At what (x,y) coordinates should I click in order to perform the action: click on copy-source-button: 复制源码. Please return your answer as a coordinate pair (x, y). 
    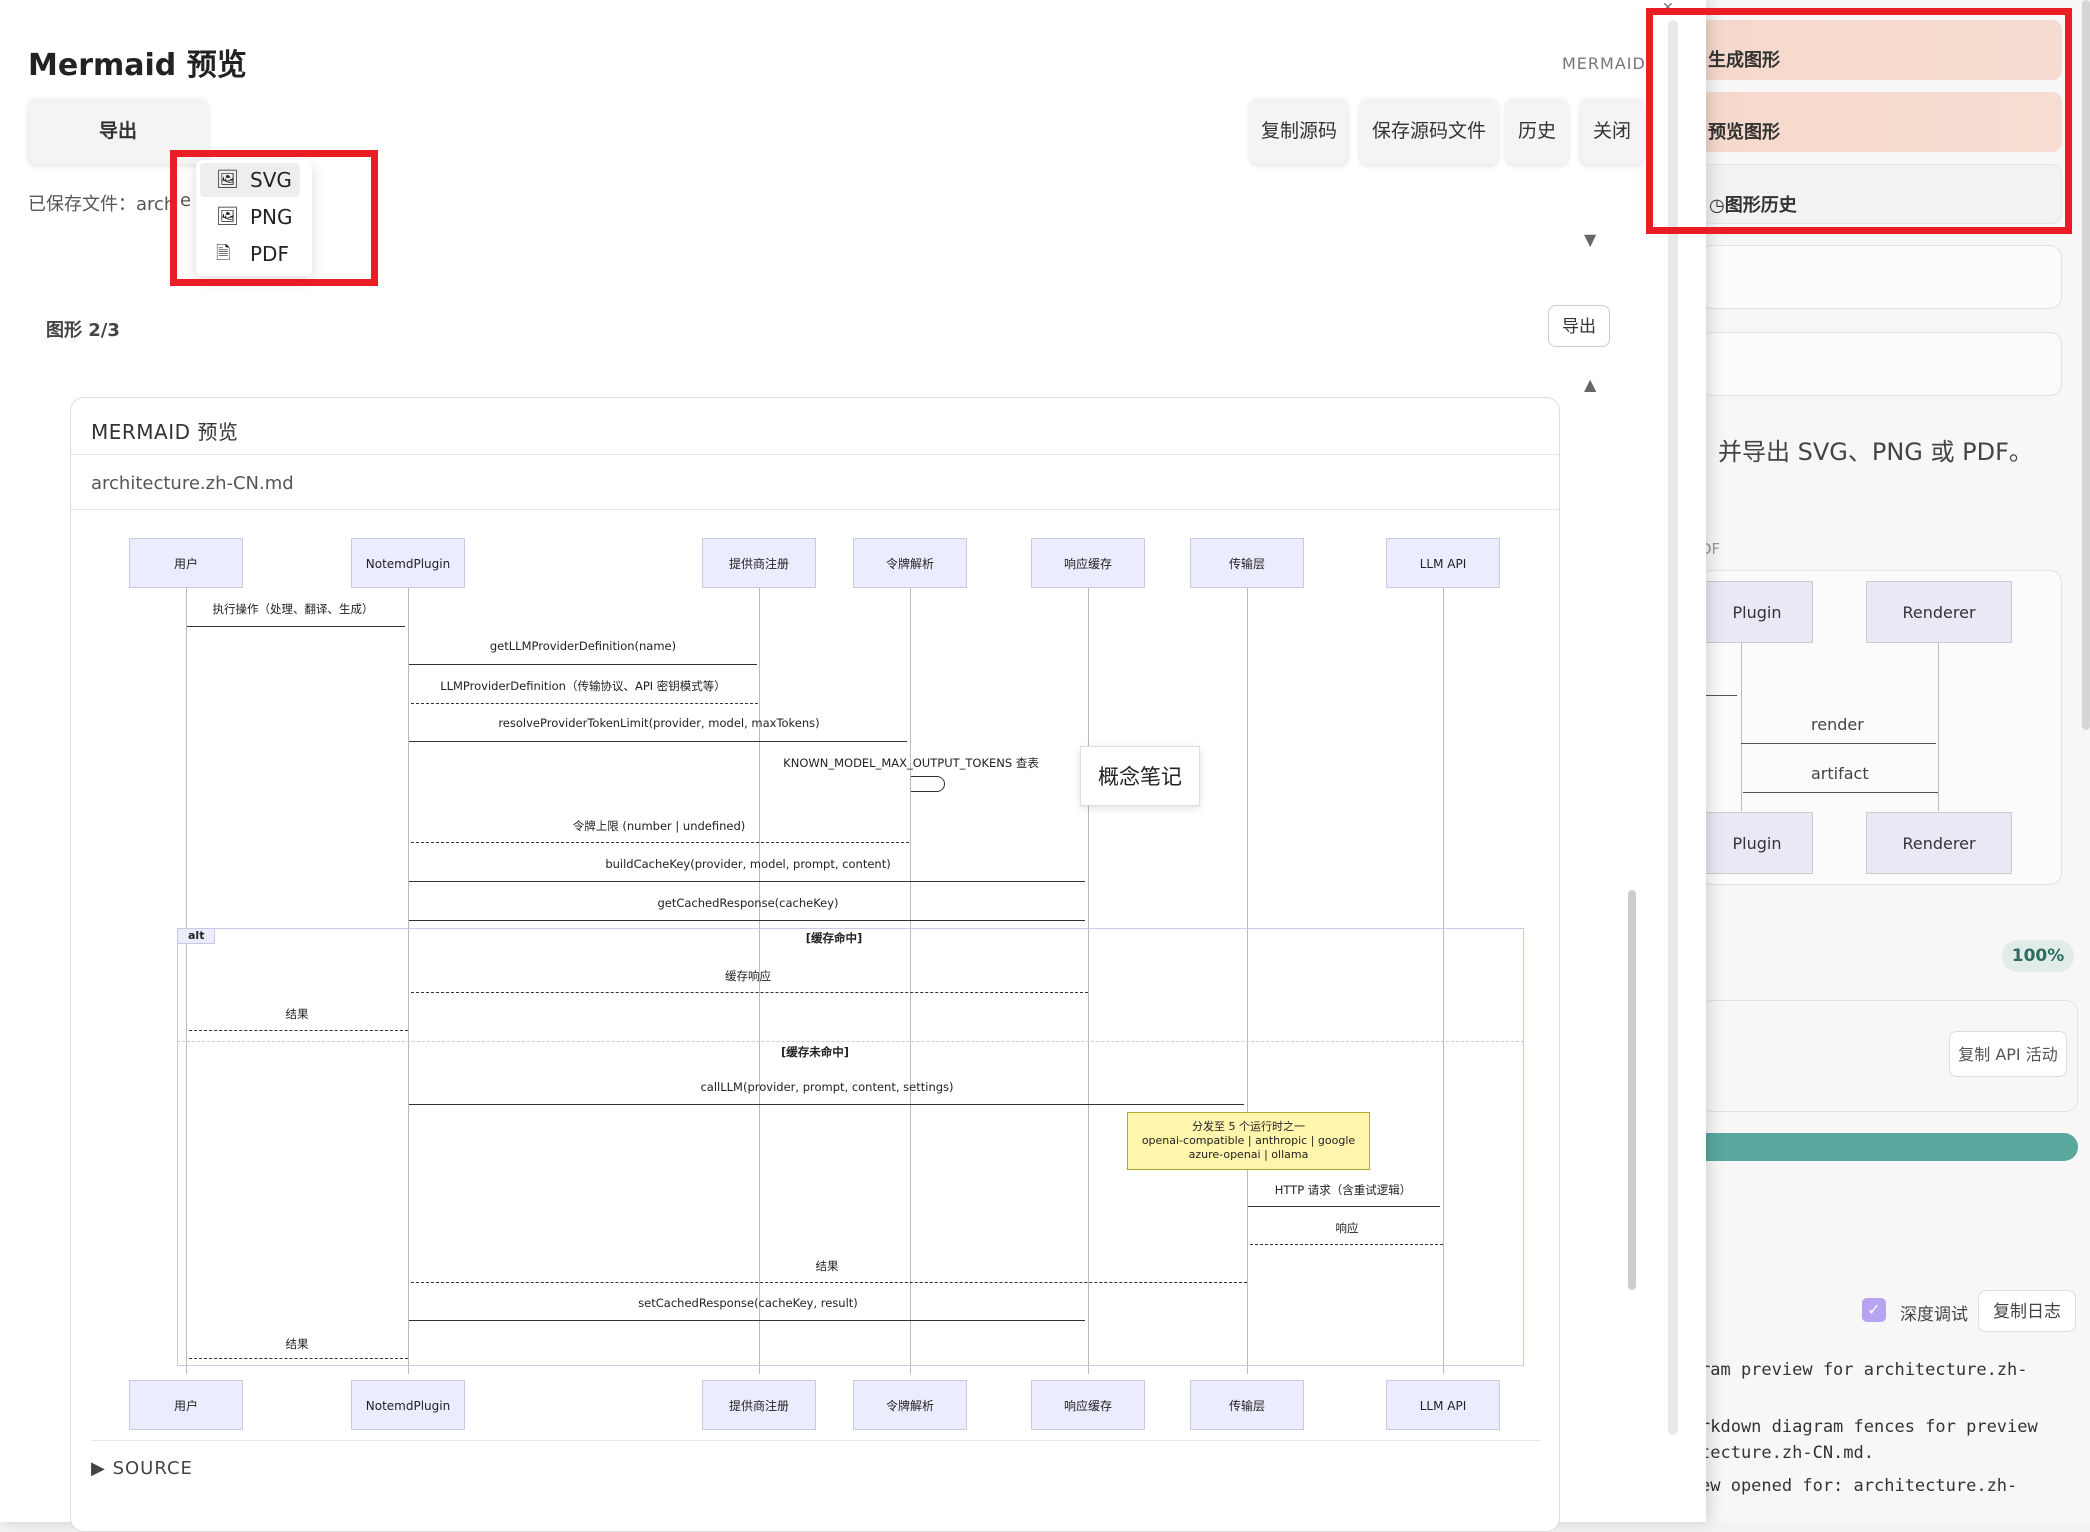
    Looking at the image, I should click on (1299, 131).